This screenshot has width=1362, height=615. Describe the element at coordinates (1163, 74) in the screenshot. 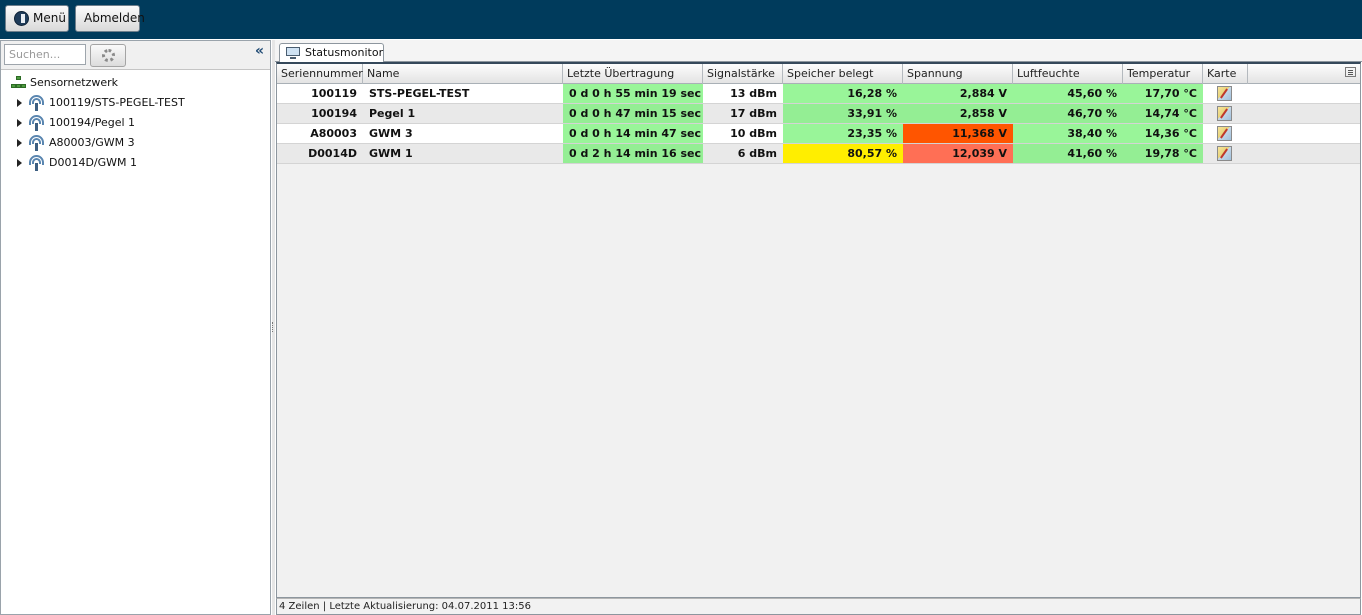

I see `column-header-temperature: Temperatur` at that location.